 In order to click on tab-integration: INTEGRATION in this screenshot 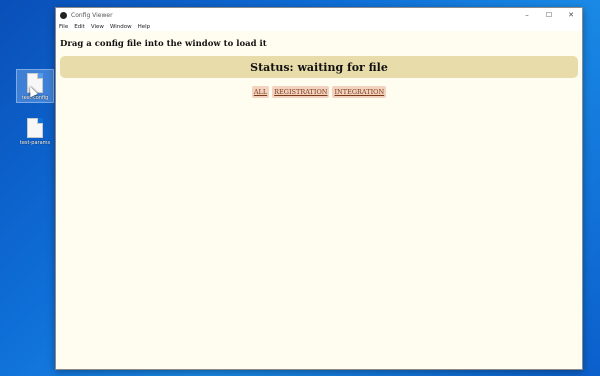, I will do `click(359, 92)`.